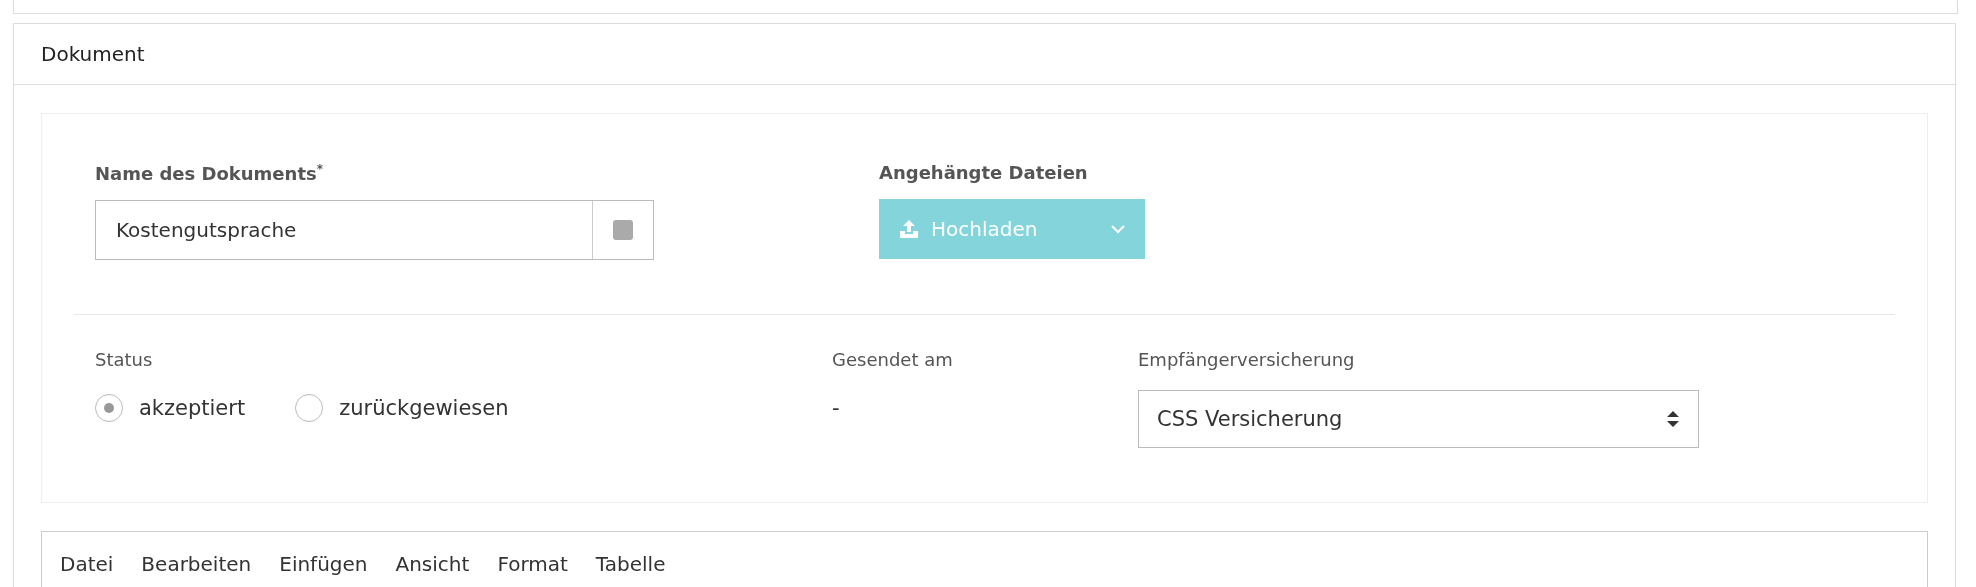 Image resolution: width=1976 pixels, height=587 pixels. I want to click on square-icon, so click(623, 230).